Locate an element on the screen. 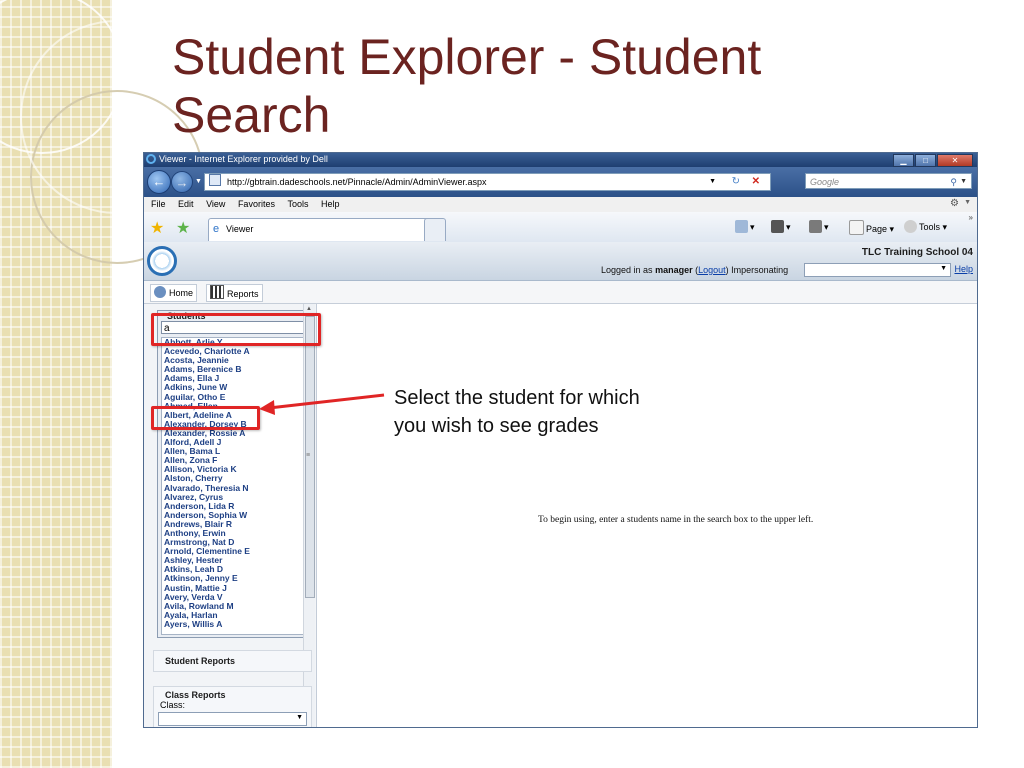 Image resolution: width=1024 pixels, height=768 pixels. class-label: Class: is located at coordinates (173, 705).